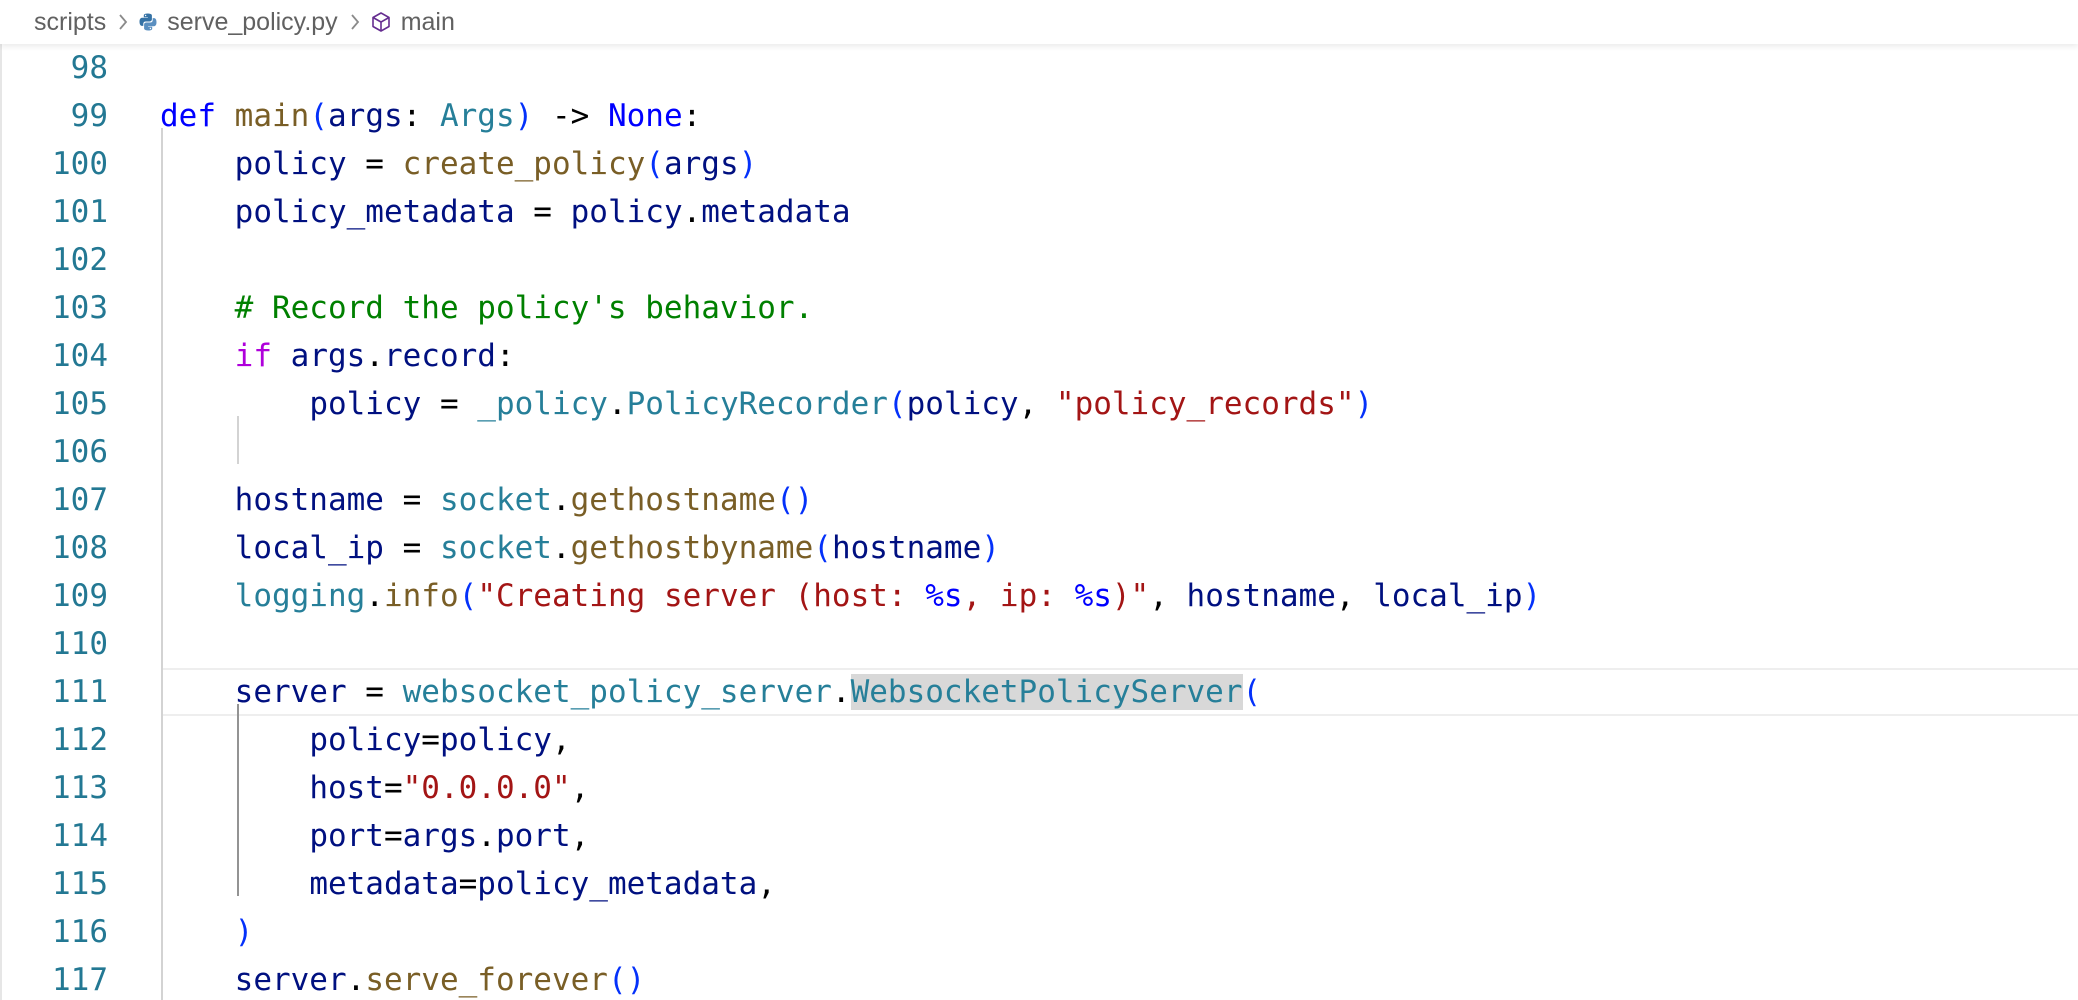  What do you see at coordinates (794, 500) in the screenshot?
I see `code-token: ()` at bounding box center [794, 500].